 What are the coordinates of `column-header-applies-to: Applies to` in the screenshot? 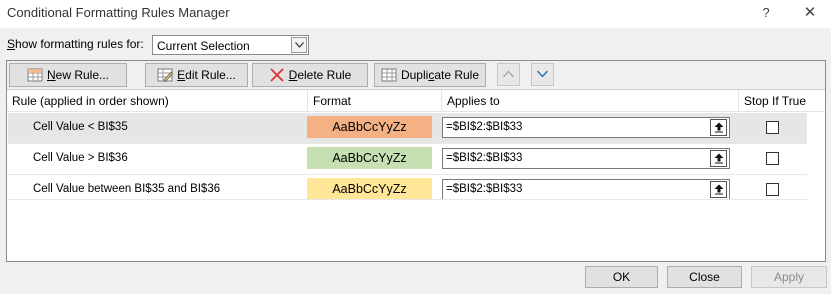 It's located at (590, 101).